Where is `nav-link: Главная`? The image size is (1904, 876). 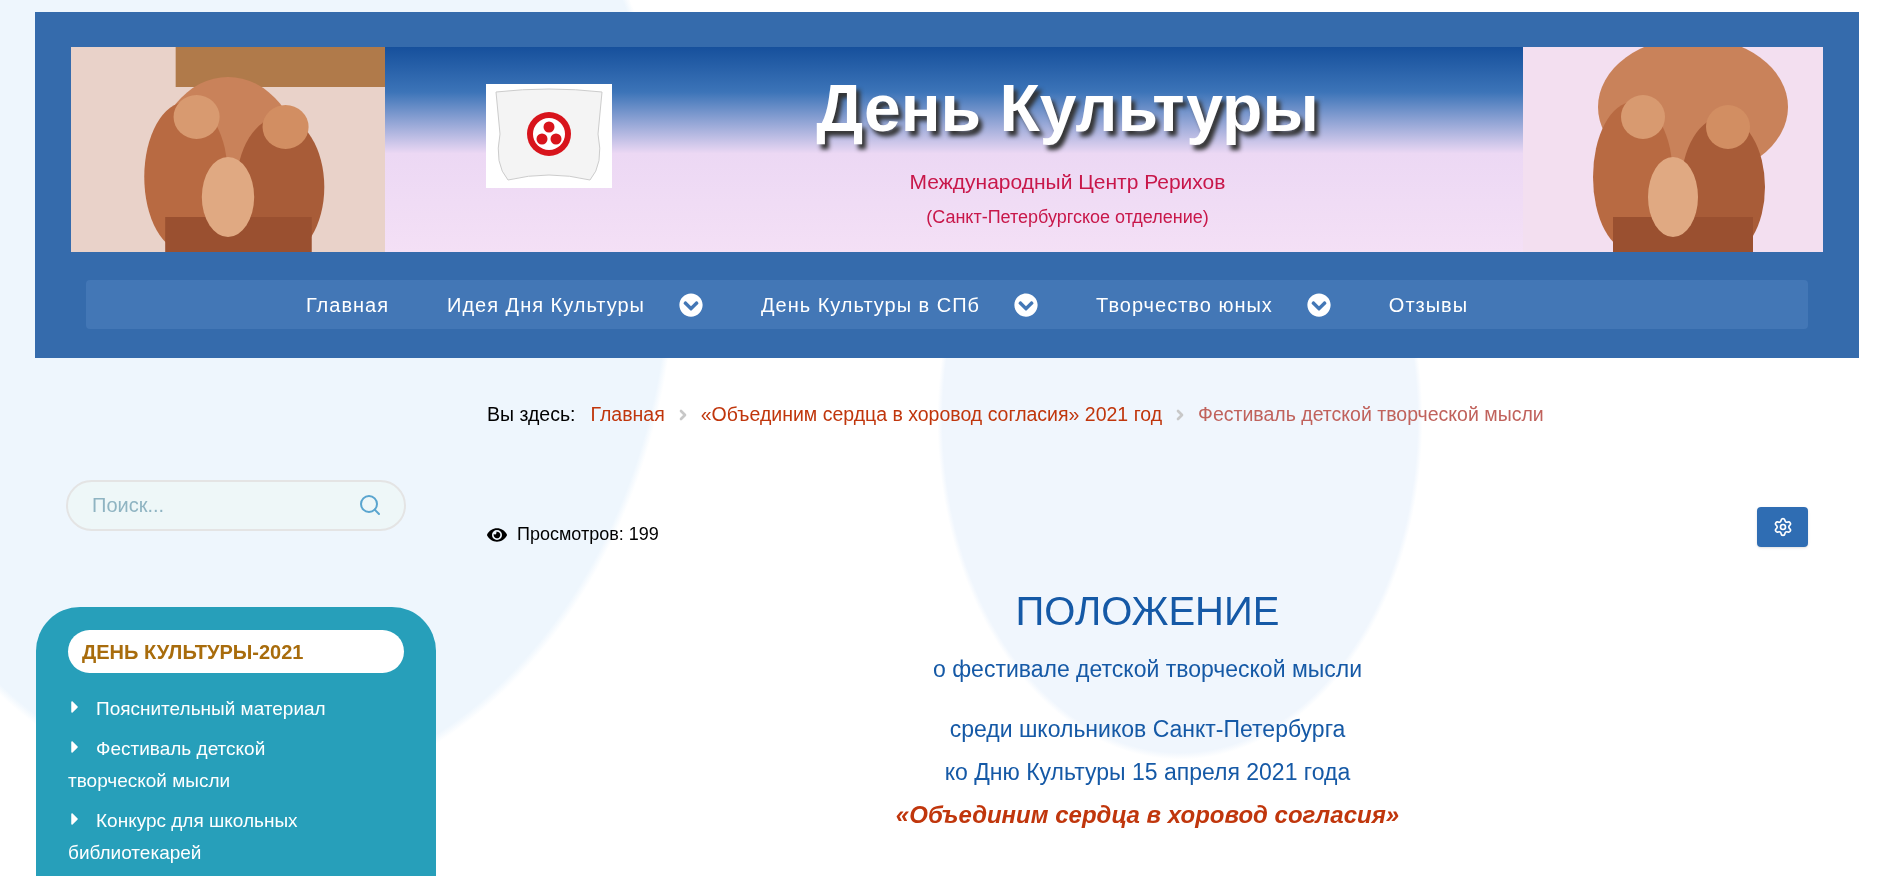
nav-link: Главная is located at coordinates (347, 304).